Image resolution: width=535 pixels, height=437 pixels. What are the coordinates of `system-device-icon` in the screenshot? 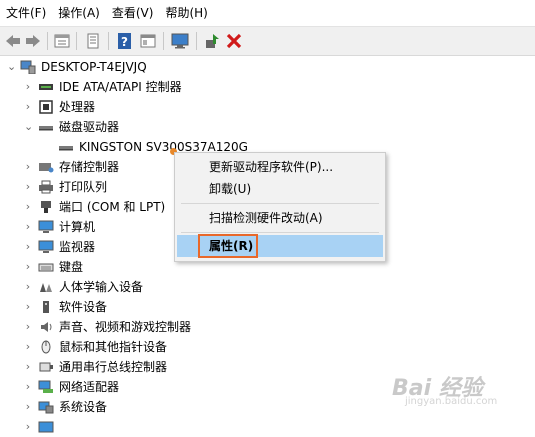 It's located at (46, 407).